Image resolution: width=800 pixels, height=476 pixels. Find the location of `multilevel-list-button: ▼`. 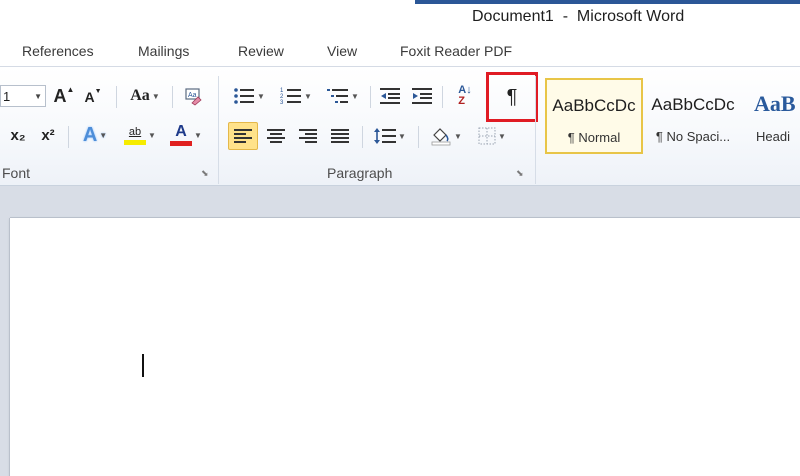

multilevel-list-button: ▼ is located at coordinates (343, 96).